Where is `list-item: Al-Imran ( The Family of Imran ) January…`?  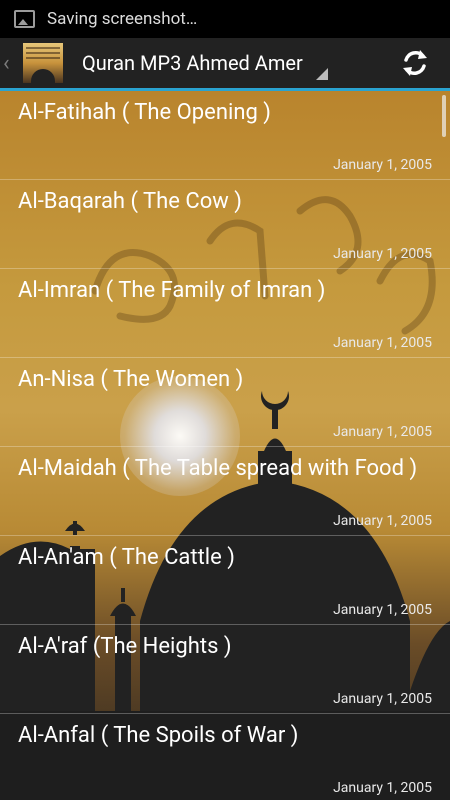
list-item: Al-Imran ( The Family of Imran ) January… is located at coordinates (225, 313).